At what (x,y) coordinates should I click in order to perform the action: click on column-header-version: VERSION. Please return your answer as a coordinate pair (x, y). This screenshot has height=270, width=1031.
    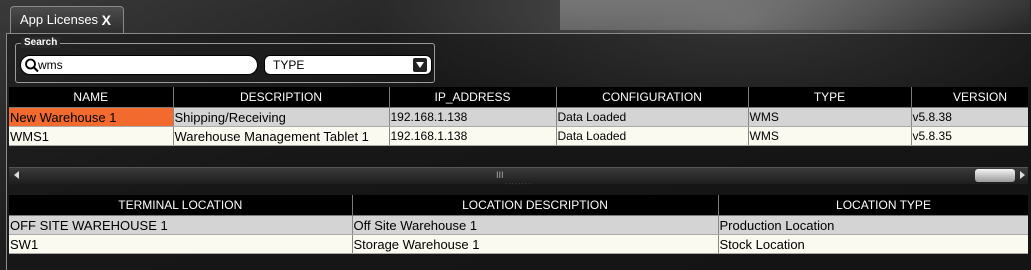
    Looking at the image, I should click on (969, 97).